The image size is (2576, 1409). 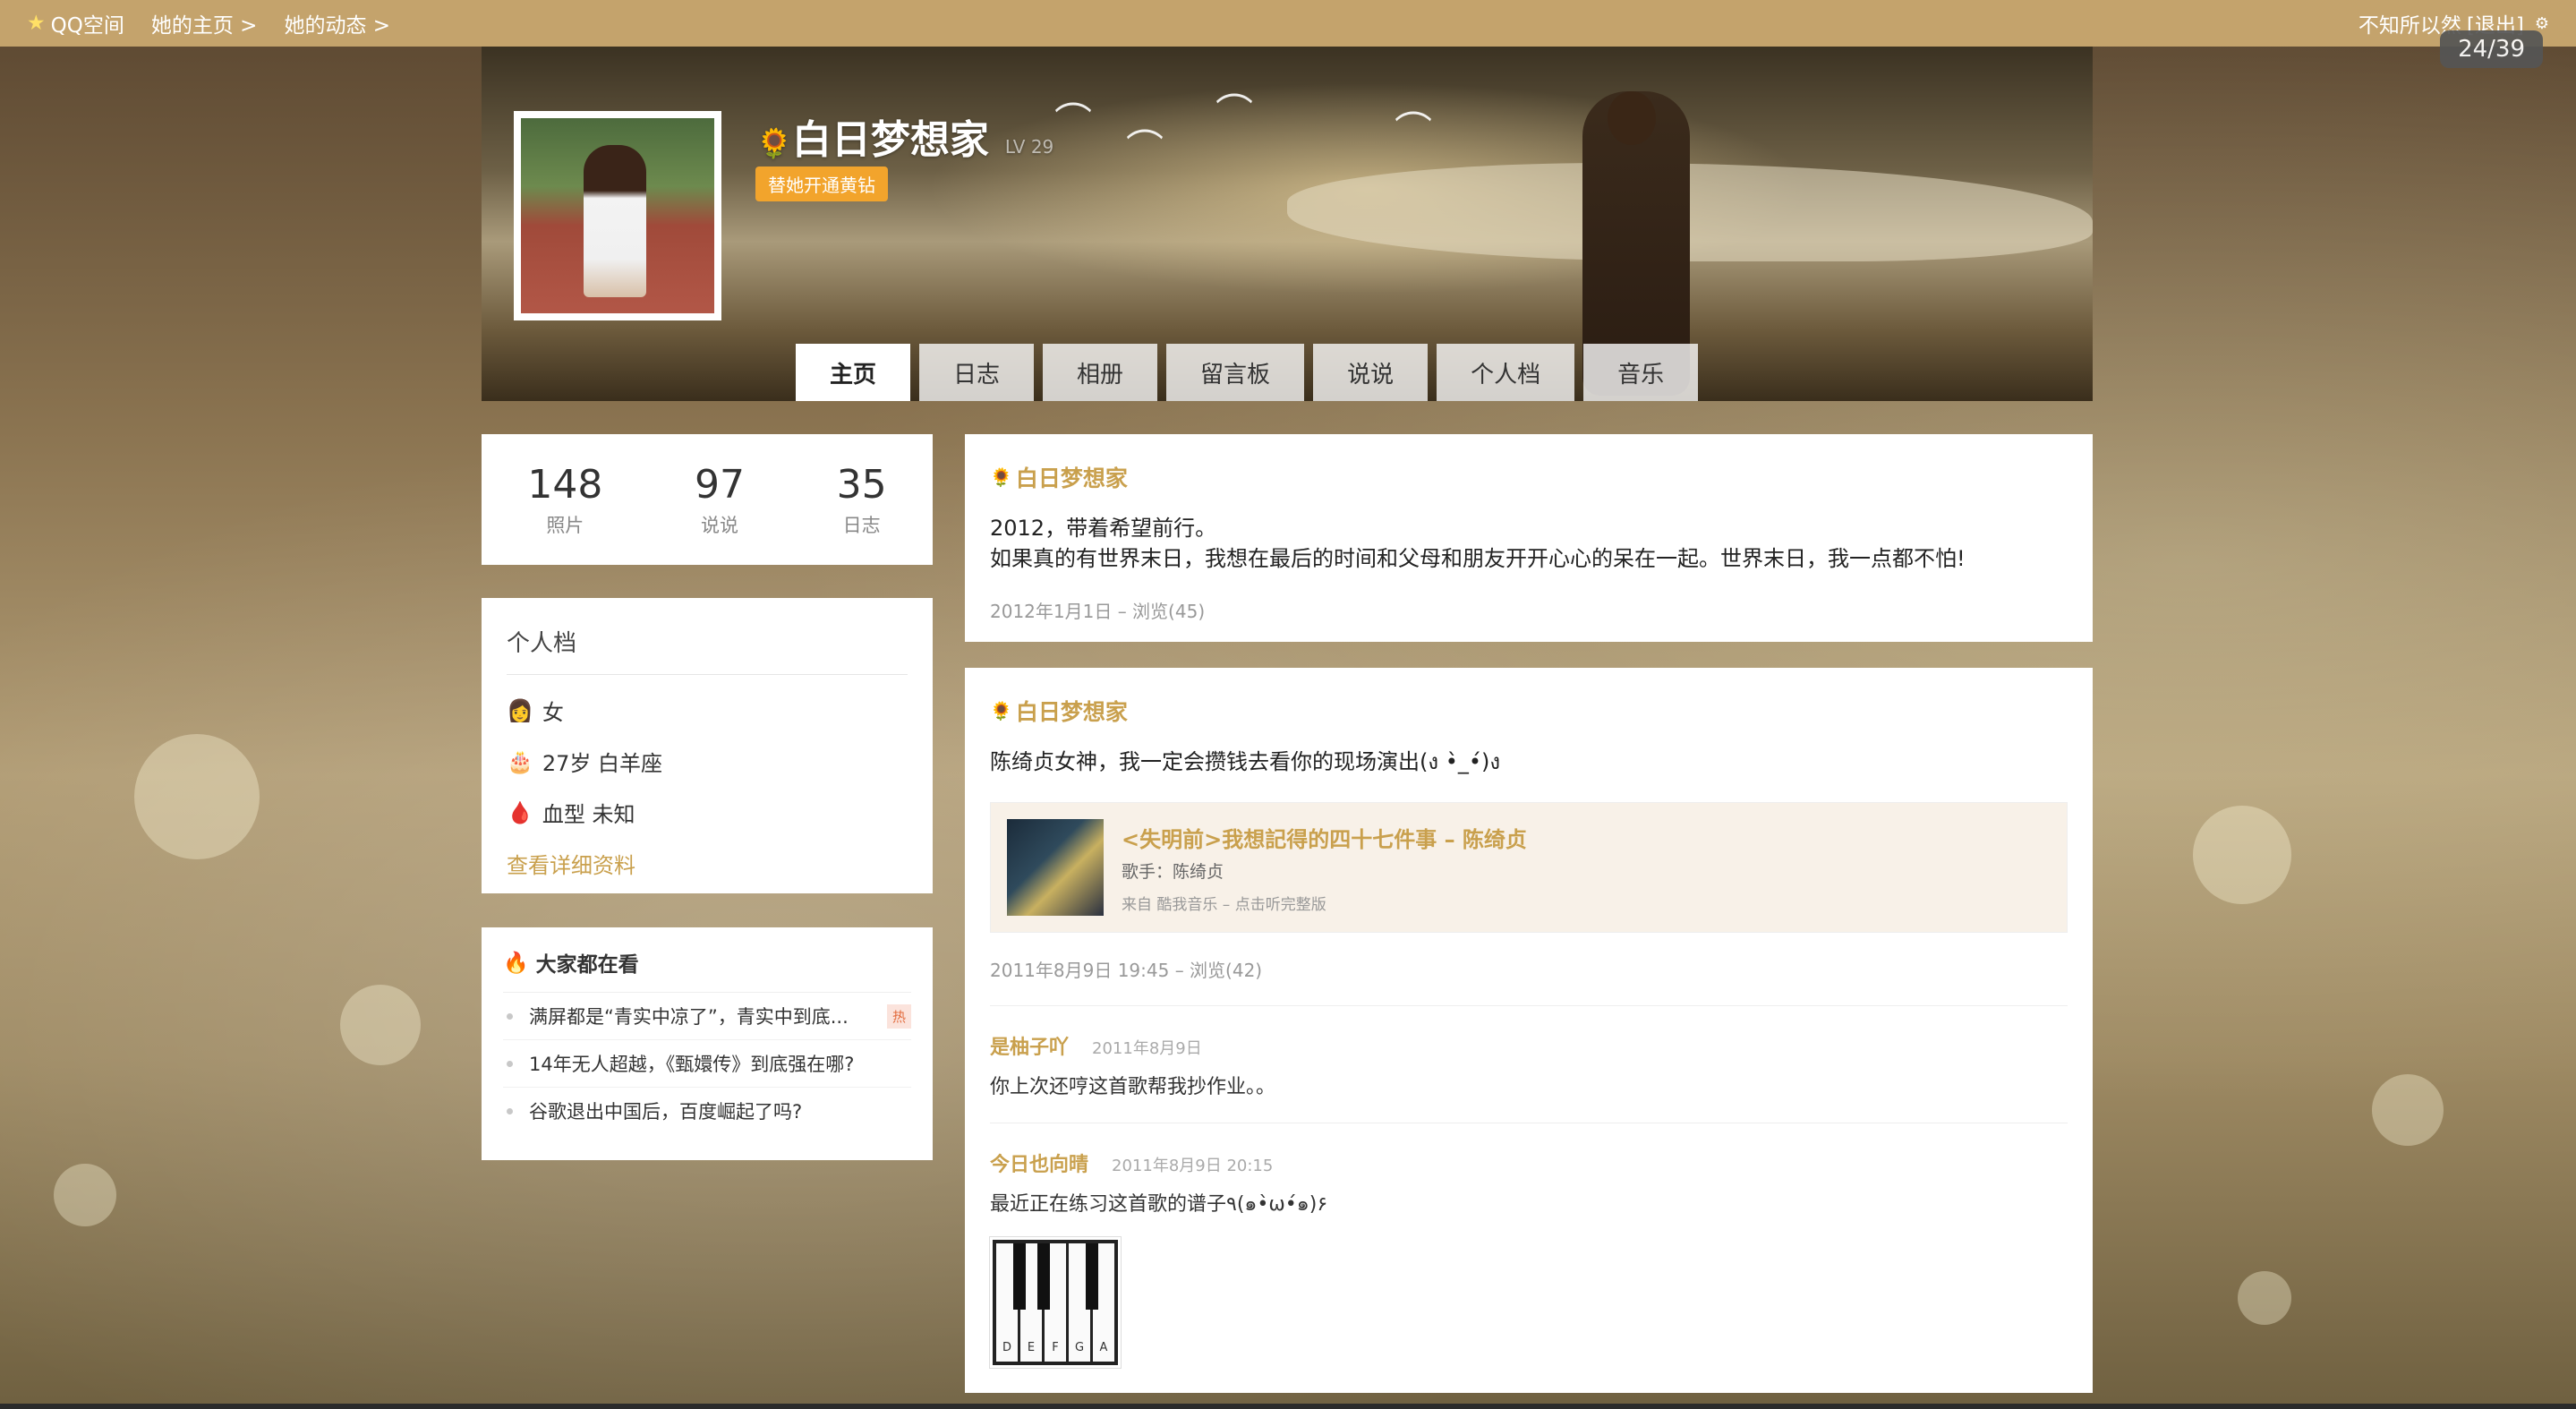 I want to click on stat-number: 97, so click(x=719, y=485).